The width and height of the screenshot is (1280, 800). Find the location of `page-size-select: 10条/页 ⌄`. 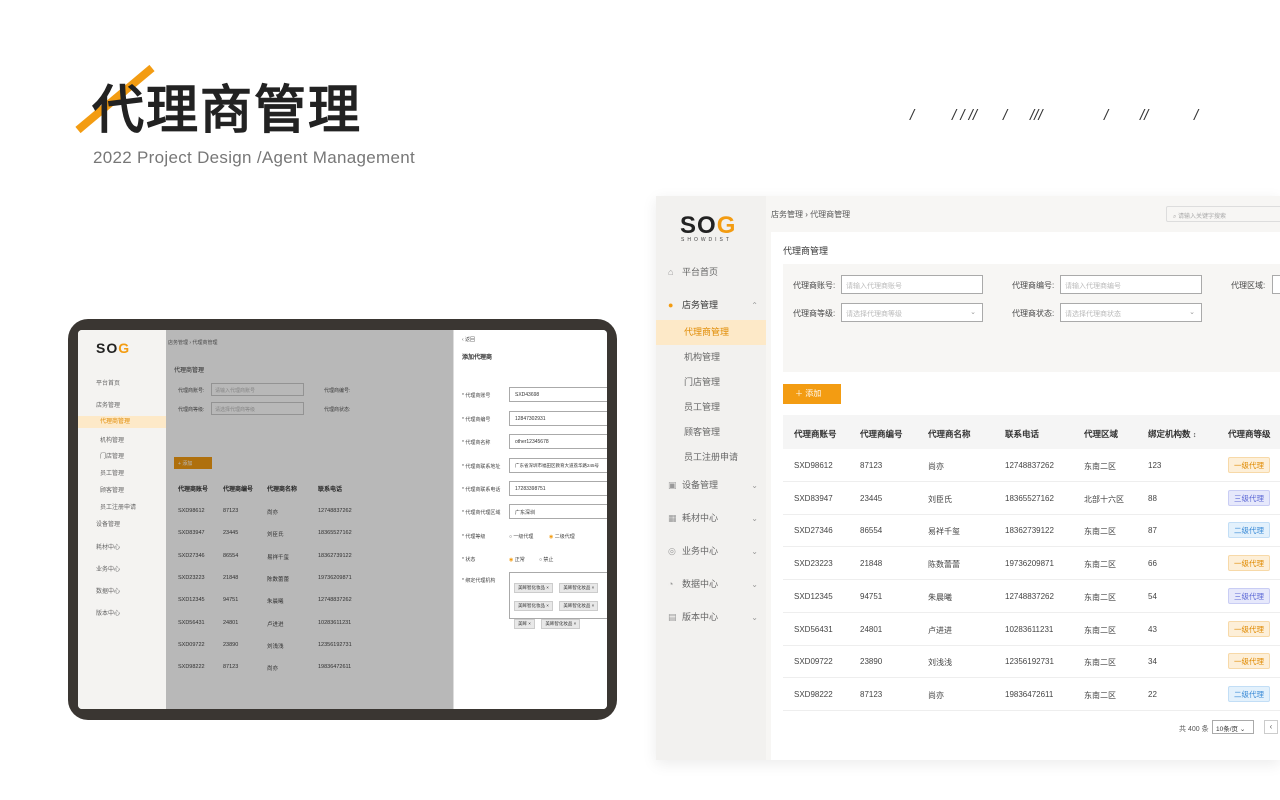

page-size-select: 10条/页 ⌄ is located at coordinates (1233, 727).